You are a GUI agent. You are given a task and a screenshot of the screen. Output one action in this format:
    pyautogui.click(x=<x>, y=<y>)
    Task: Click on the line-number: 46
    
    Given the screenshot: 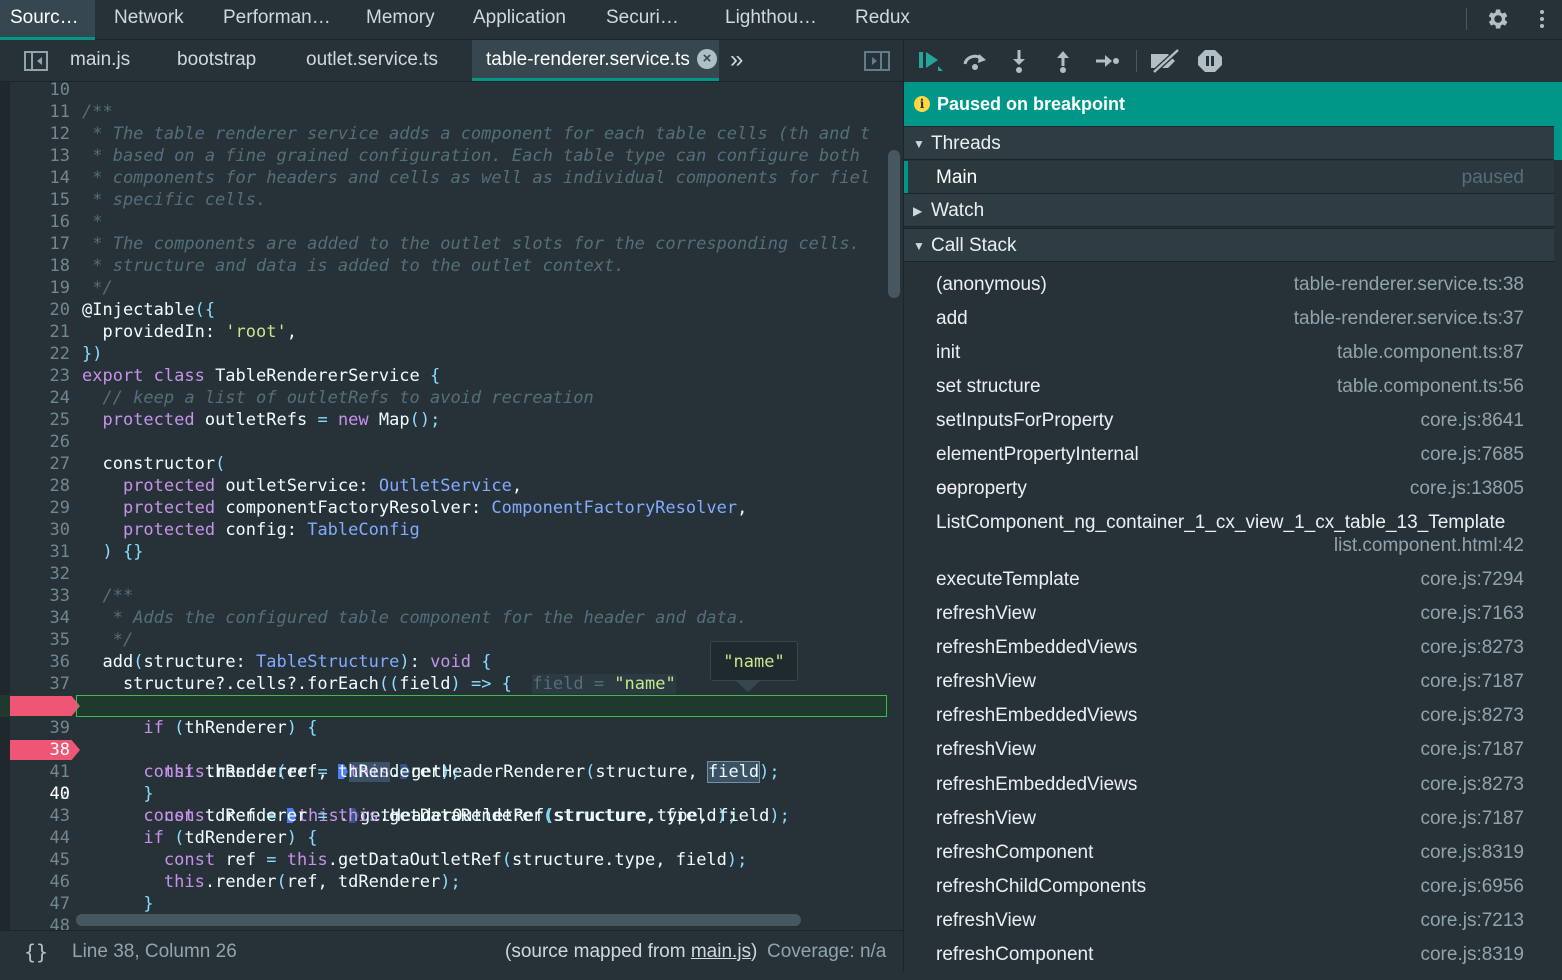 What is the action you would take?
    pyautogui.click(x=40, y=882)
    